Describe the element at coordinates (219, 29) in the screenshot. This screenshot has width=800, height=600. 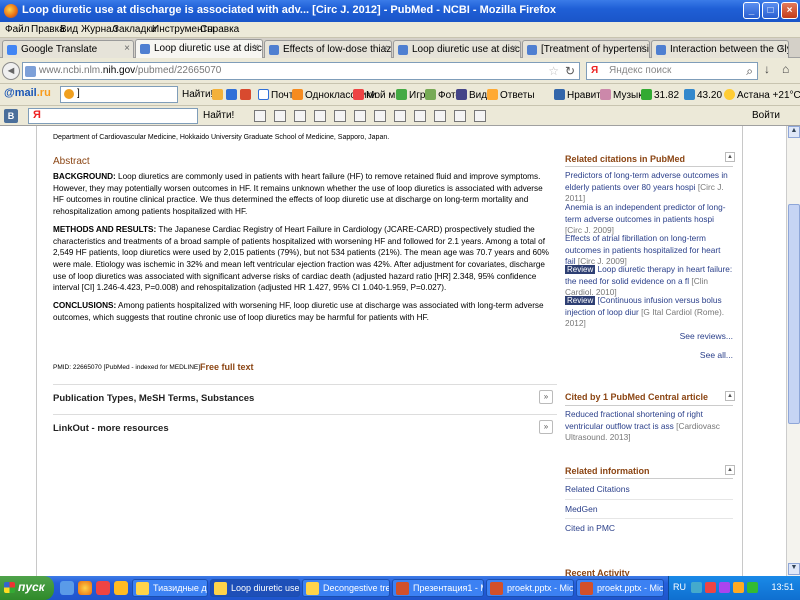
I see `menu-help: Справка` at that location.